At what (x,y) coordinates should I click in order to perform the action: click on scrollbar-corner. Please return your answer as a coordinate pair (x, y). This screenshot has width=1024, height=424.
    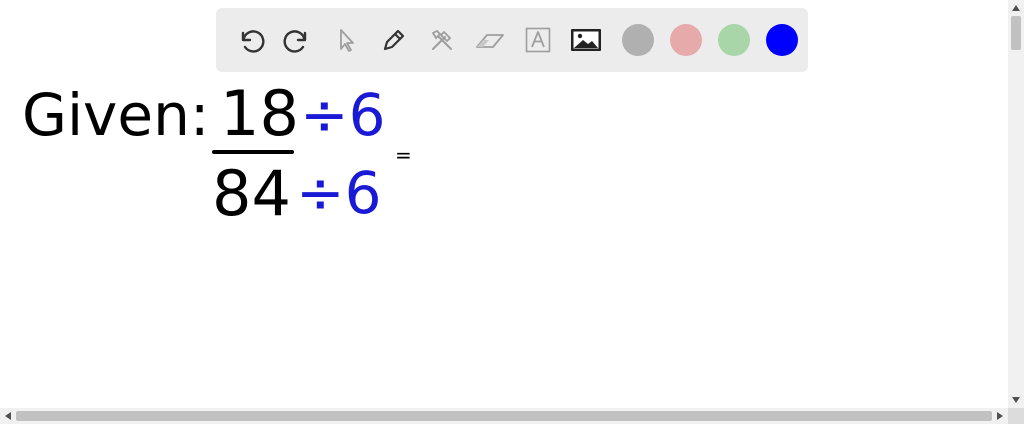
    Looking at the image, I should click on (1016, 416).